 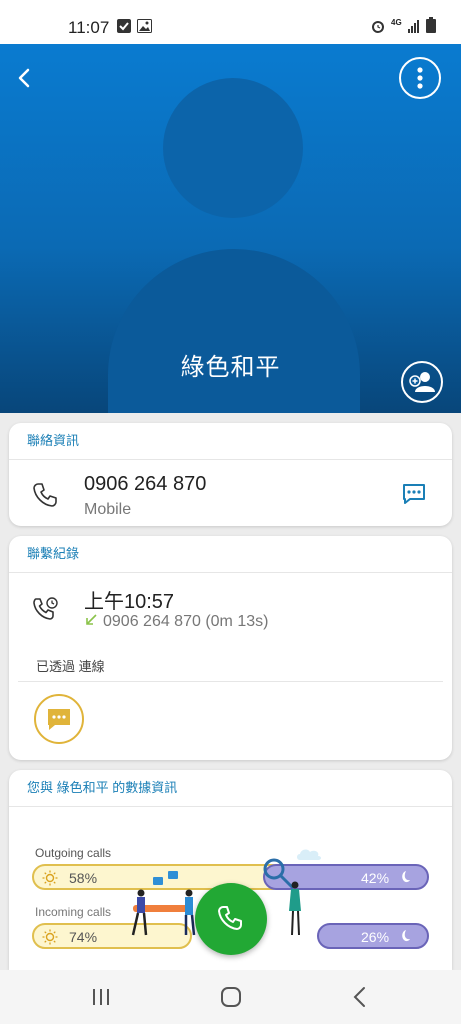 I want to click on back-button, so click(x=26, y=78).